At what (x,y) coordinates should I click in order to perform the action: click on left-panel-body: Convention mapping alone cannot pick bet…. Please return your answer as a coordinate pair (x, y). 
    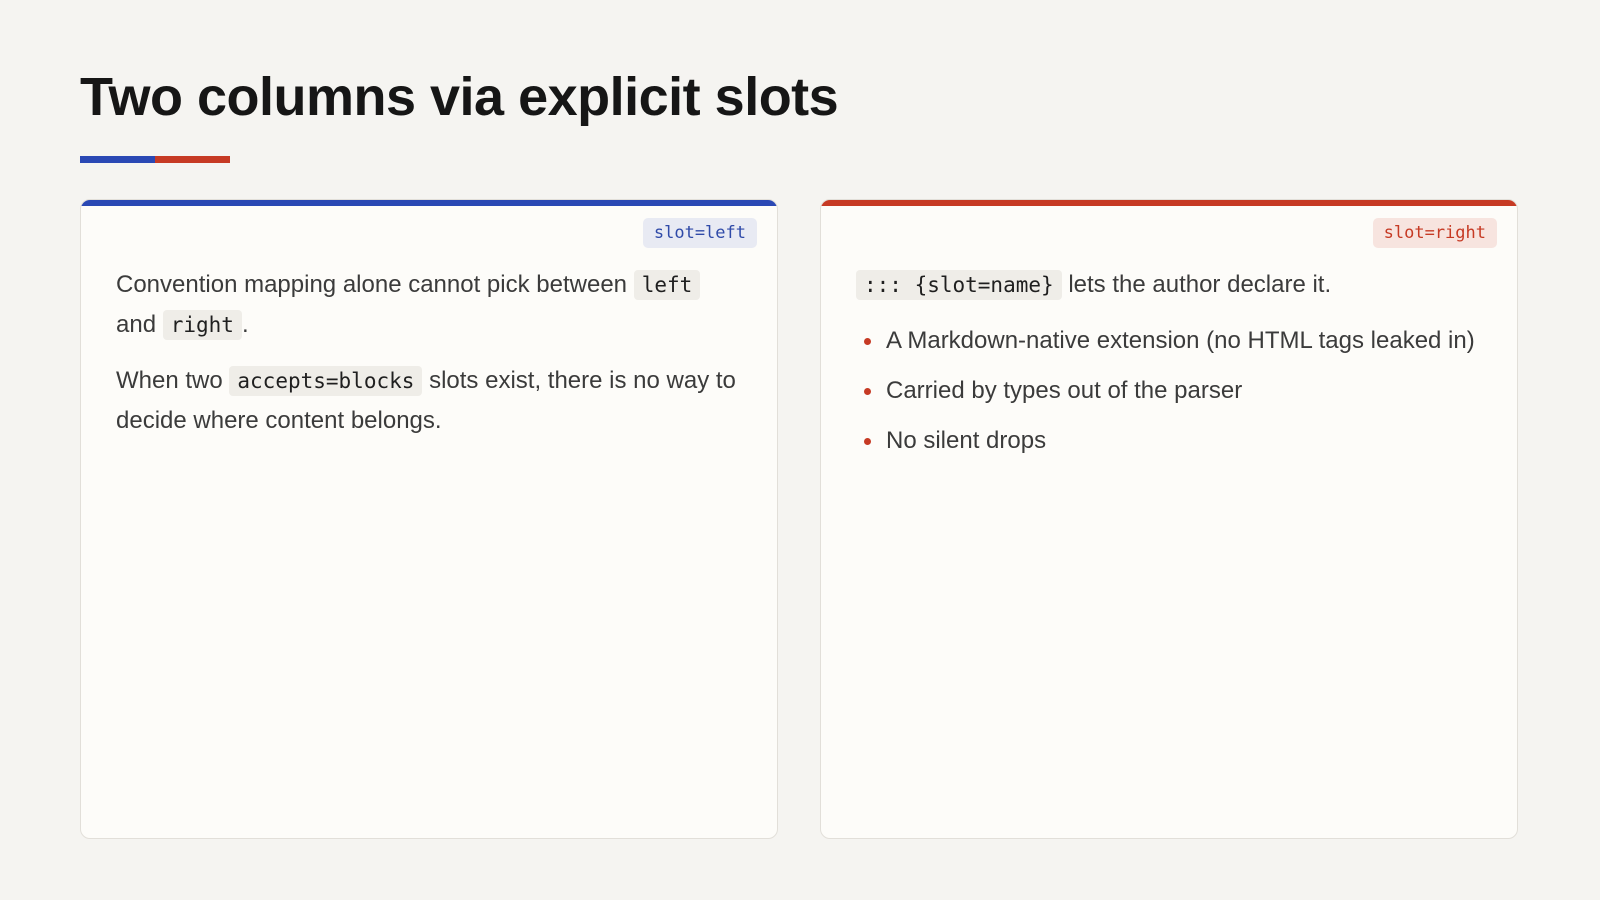
    Looking at the image, I should click on (429, 361).